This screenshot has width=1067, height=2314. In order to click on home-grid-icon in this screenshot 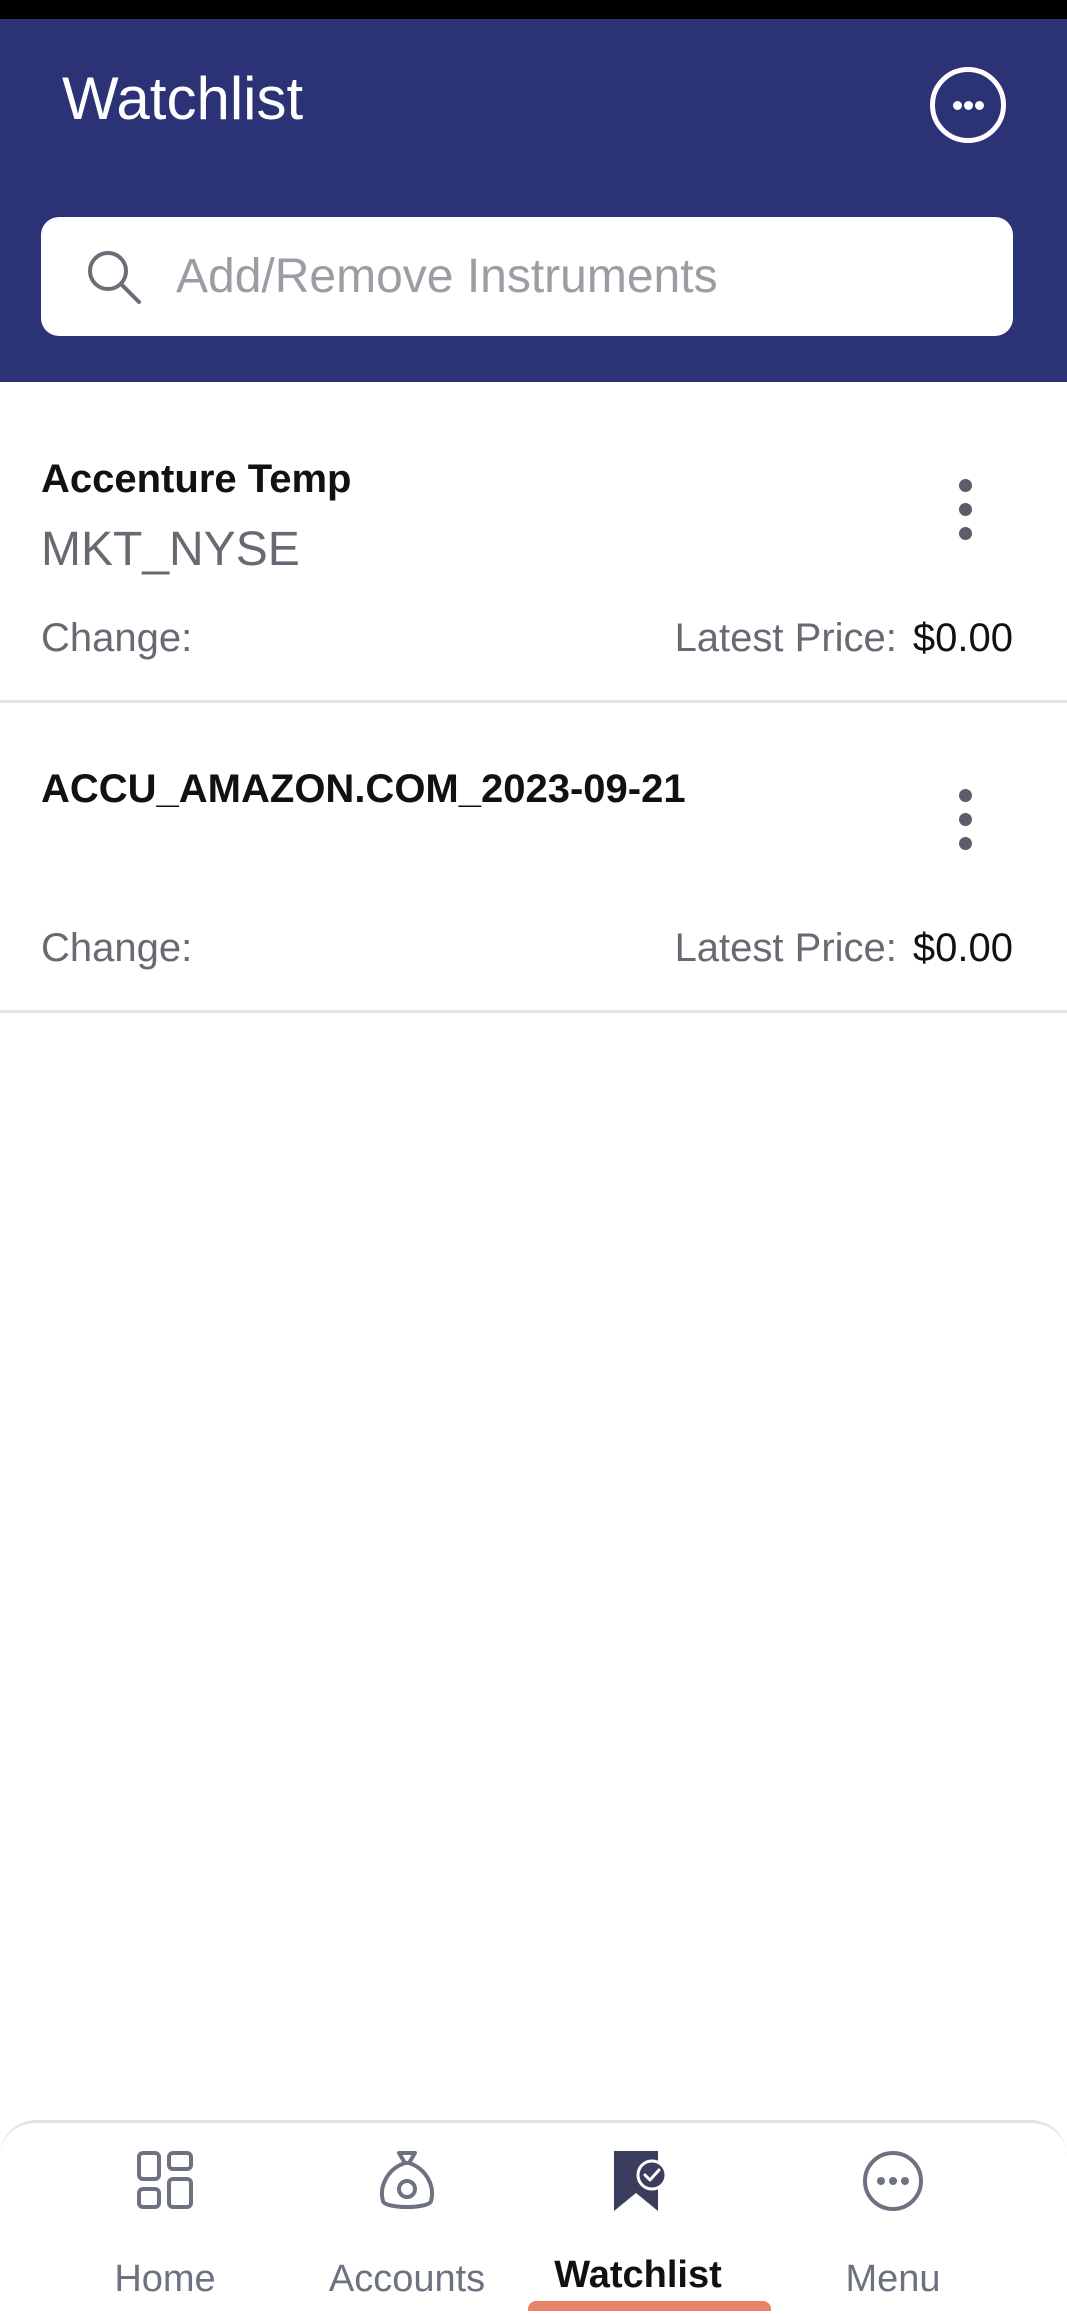, I will do `click(165, 2180)`.